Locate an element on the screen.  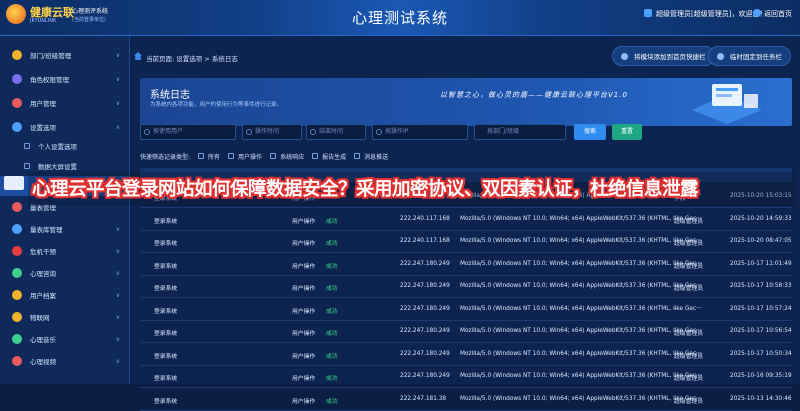
sidebar-item-label: 心理视频 is located at coordinates (43, 362).